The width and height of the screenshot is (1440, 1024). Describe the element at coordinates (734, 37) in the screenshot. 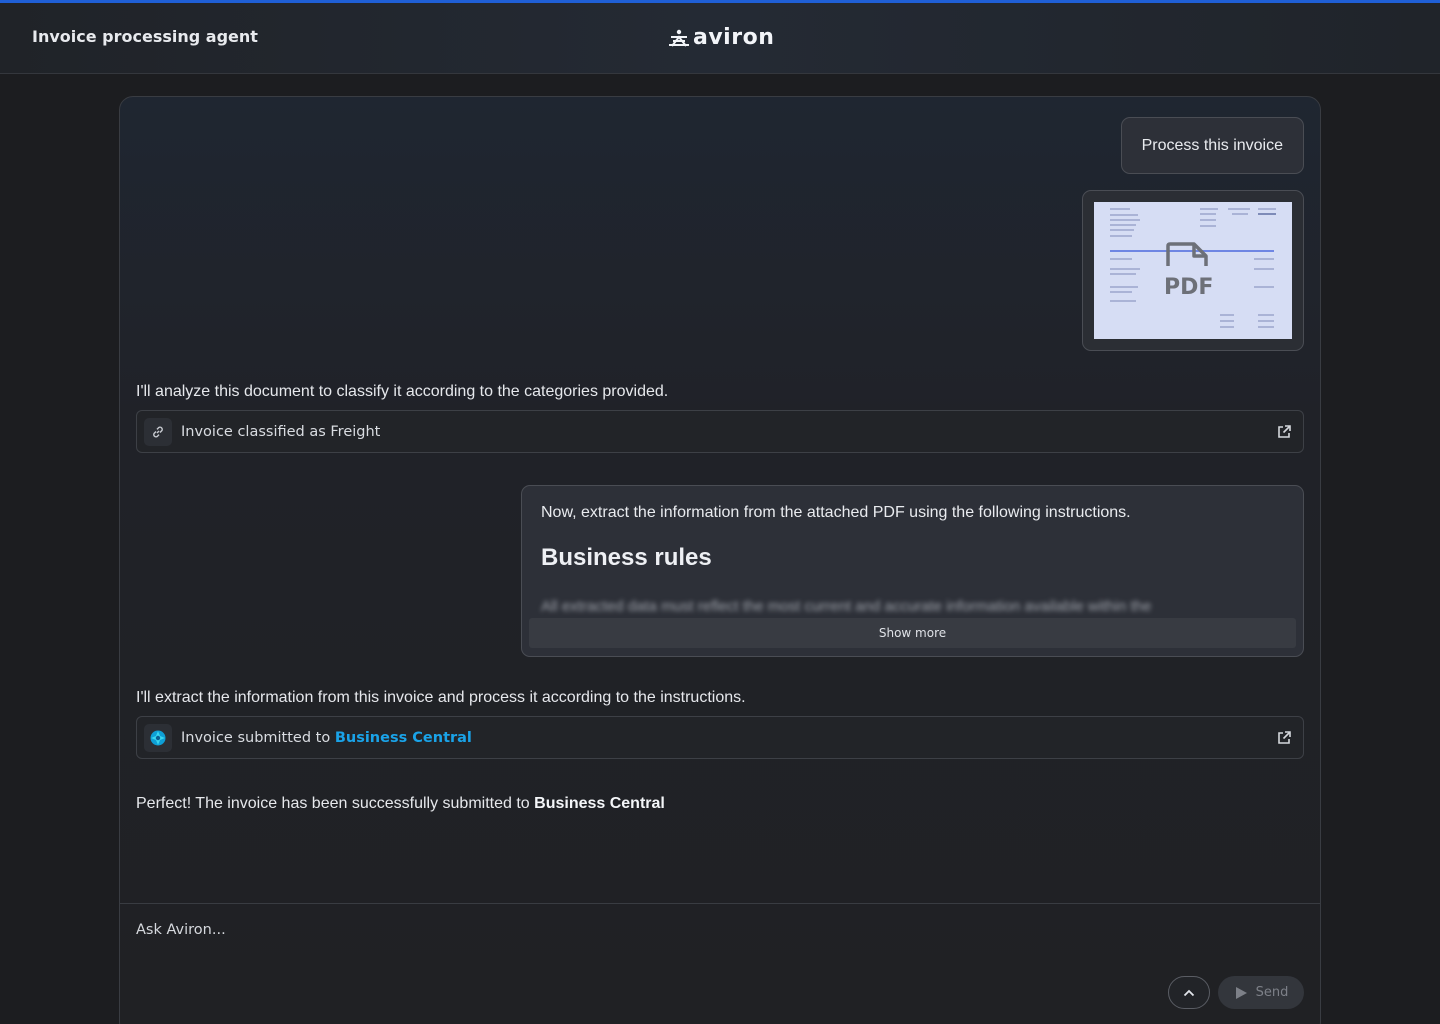

I see `logo-wordmark: aviron` at that location.